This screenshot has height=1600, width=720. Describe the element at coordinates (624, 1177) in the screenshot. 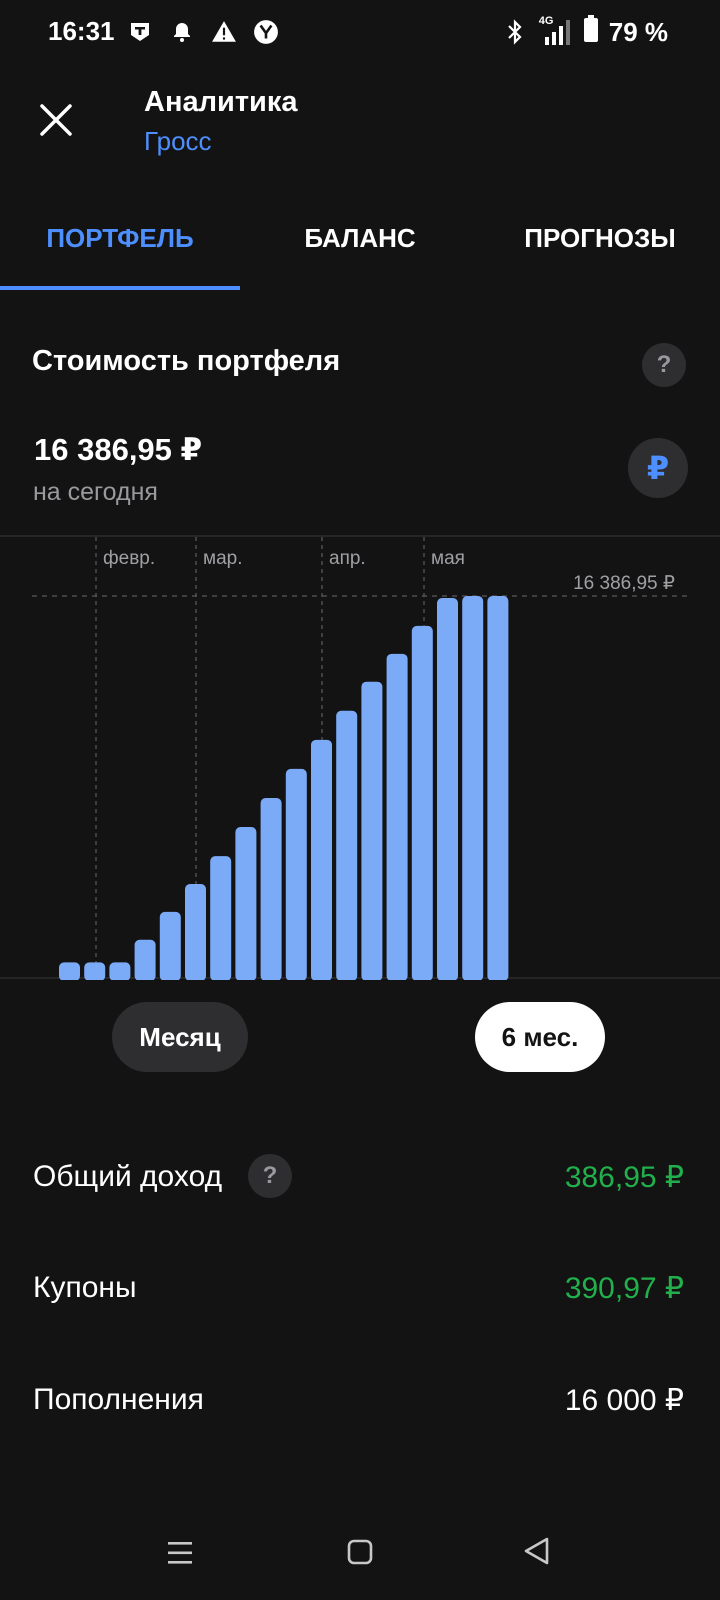

I see `total-income-value: 386,95 ₽` at that location.